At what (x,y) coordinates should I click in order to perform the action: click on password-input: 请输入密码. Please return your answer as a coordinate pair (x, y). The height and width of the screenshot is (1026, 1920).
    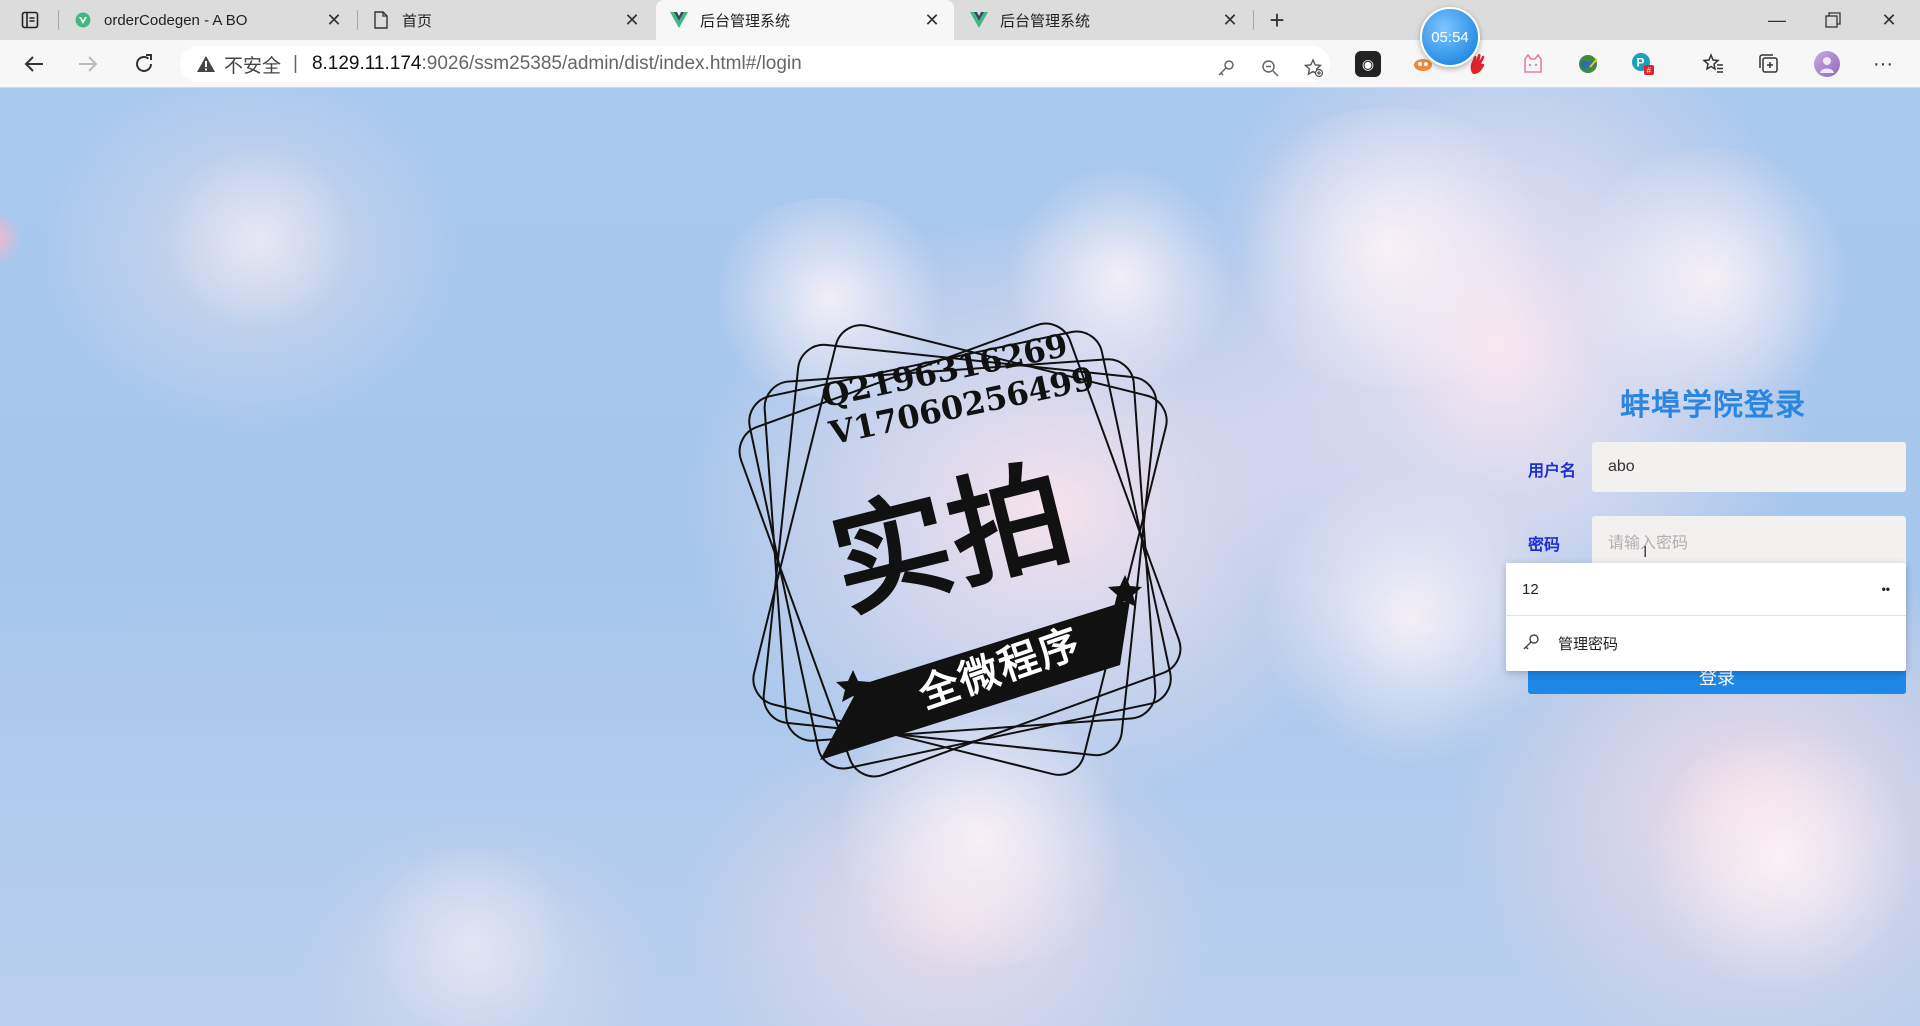
    Looking at the image, I should click on (1749, 541).